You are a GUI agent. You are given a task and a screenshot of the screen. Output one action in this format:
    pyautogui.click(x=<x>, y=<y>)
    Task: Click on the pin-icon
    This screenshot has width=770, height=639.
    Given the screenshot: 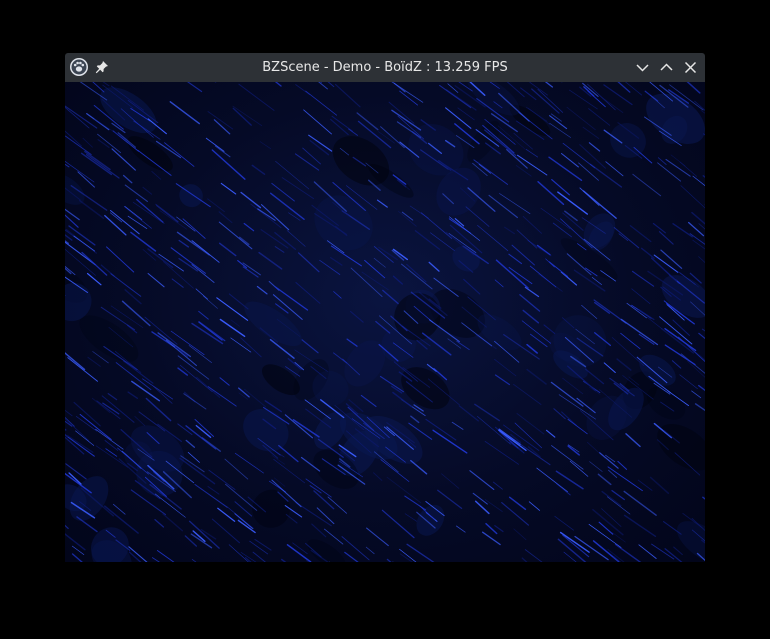 What is the action you would take?
    pyautogui.click(x=102, y=67)
    